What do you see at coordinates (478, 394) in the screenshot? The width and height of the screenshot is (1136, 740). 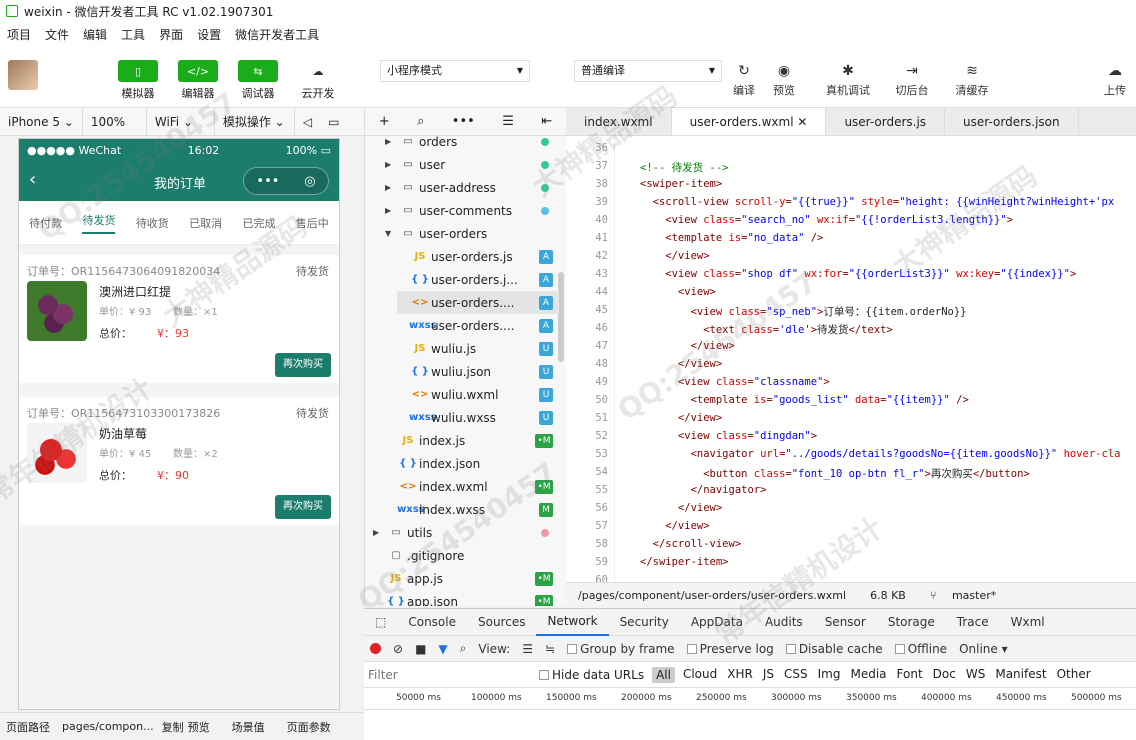 I see `file-item: <> wuliu.wxml U` at bounding box center [478, 394].